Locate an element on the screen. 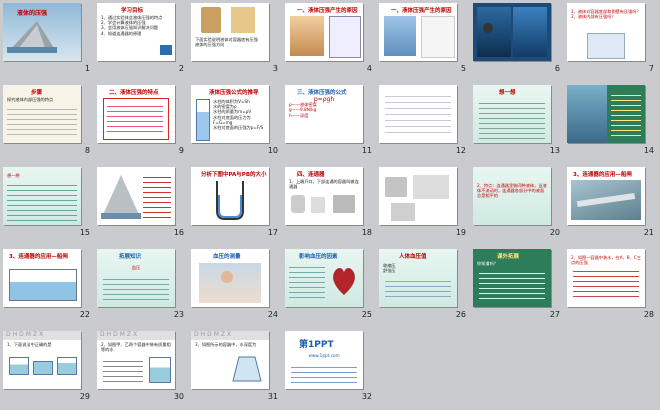  slide-thumbnail-16: 16 is located at coordinates (141, 205).